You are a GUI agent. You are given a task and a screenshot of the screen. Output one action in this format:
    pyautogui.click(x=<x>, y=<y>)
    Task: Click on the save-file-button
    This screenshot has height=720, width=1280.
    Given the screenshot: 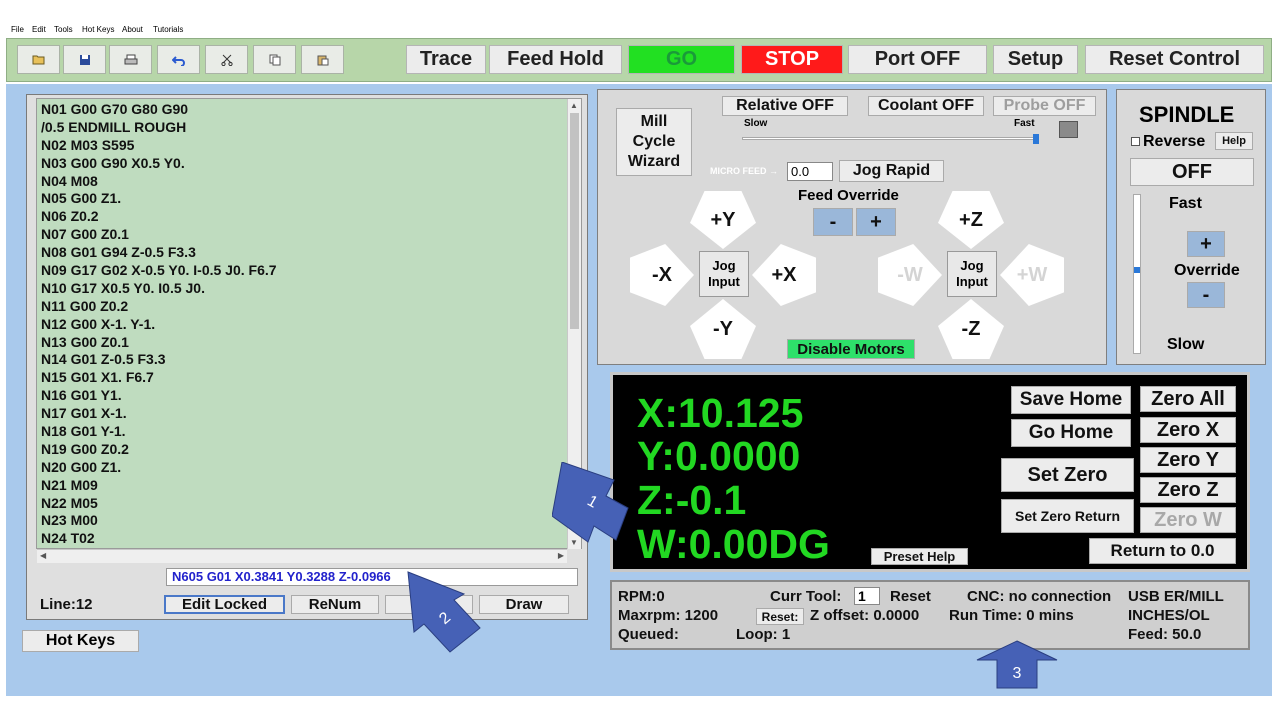 What is the action you would take?
    pyautogui.click(x=84, y=59)
    